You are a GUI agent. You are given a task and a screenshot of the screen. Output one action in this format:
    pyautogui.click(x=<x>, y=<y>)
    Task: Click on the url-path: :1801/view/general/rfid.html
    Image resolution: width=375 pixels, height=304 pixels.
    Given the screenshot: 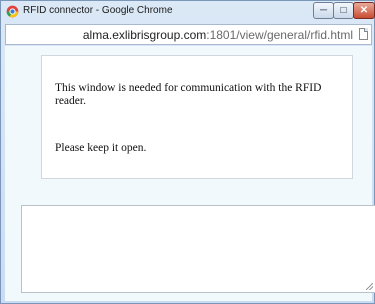 What is the action you would take?
    pyautogui.click(x=279, y=35)
    